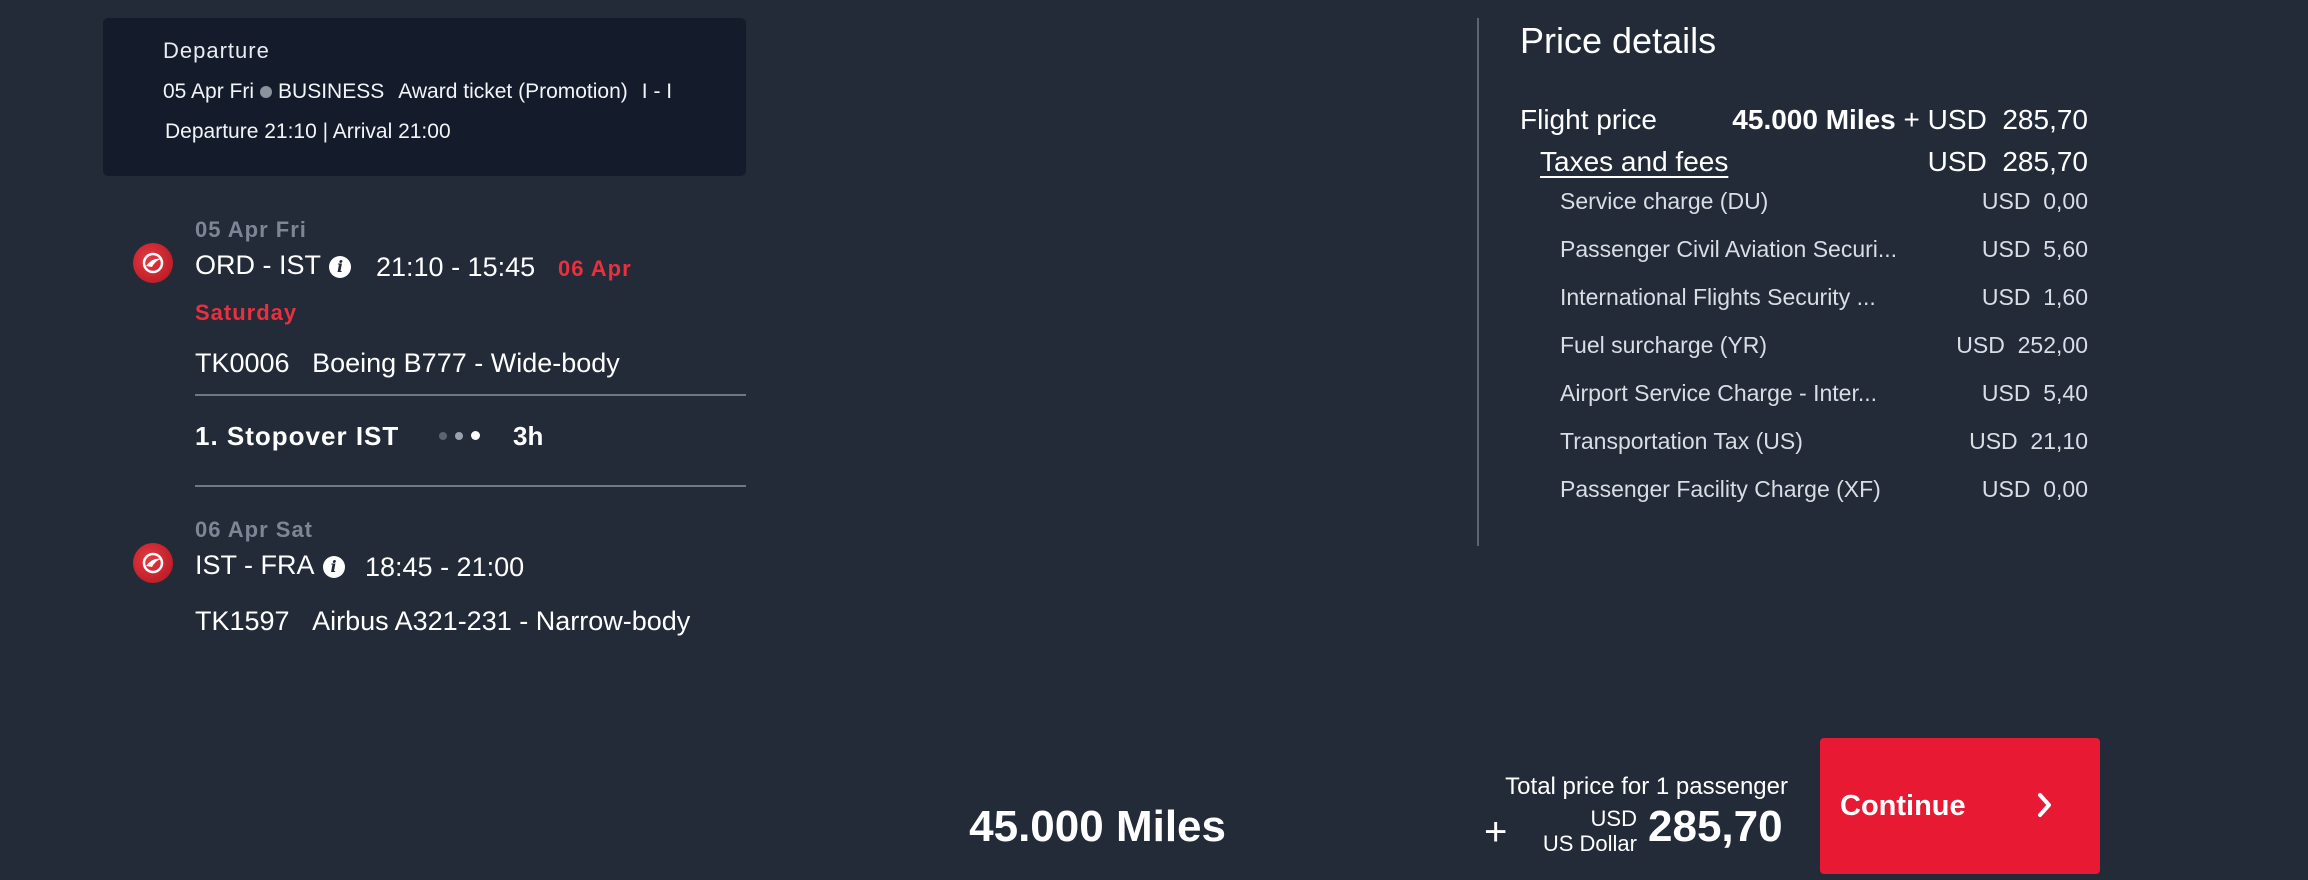  I want to click on flight-price-label: Flight price, so click(1588, 119).